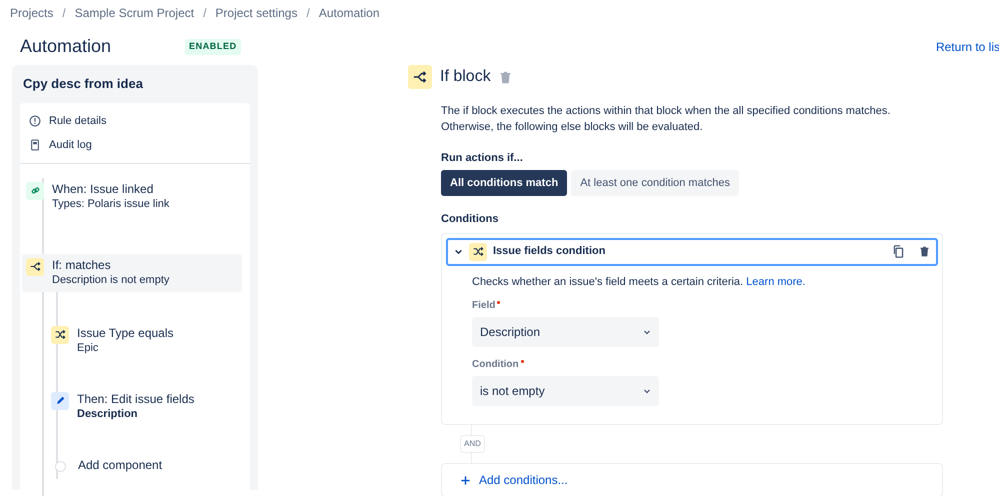 This screenshot has width=999, height=496. I want to click on step-subtitle: Description is not empty, so click(111, 280).